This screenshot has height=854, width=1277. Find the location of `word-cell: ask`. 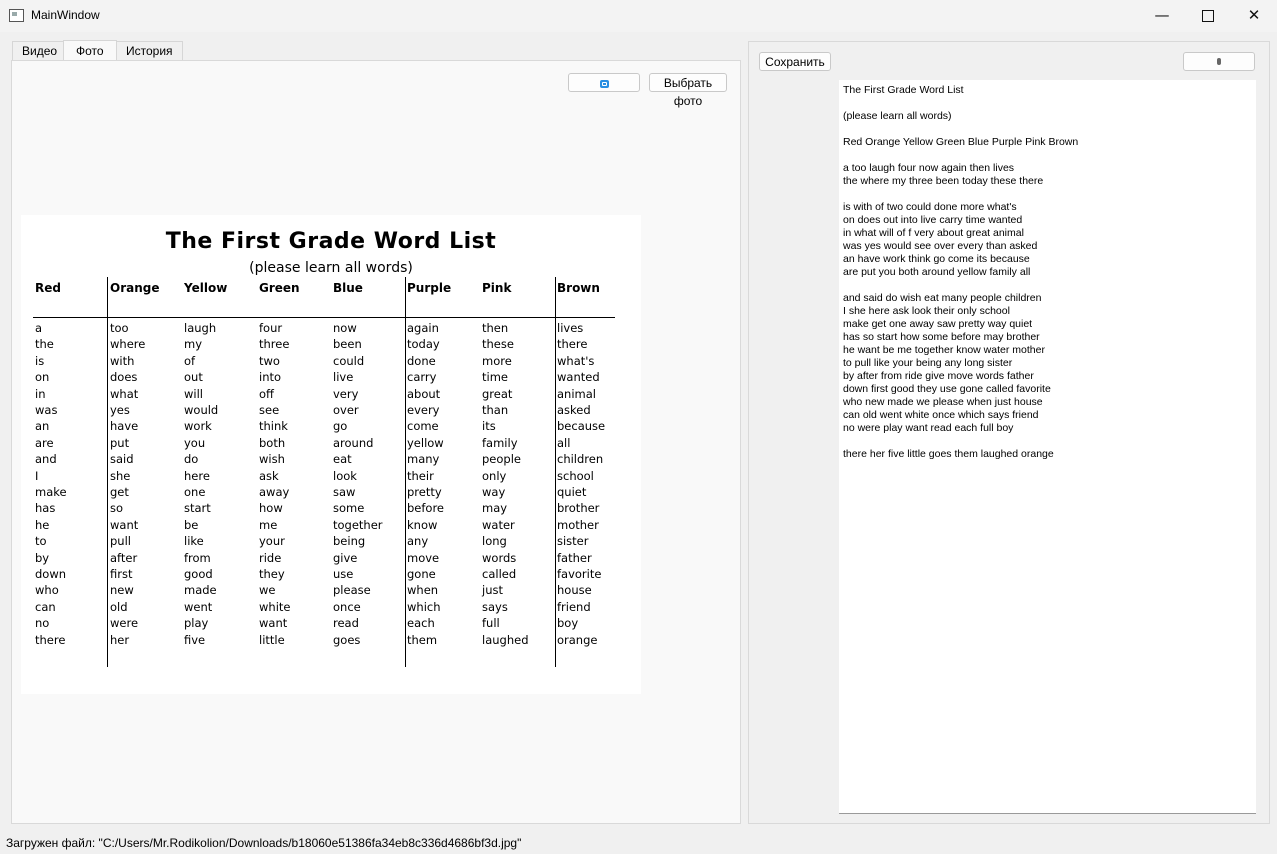

word-cell: ask is located at coordinates (269, 475).